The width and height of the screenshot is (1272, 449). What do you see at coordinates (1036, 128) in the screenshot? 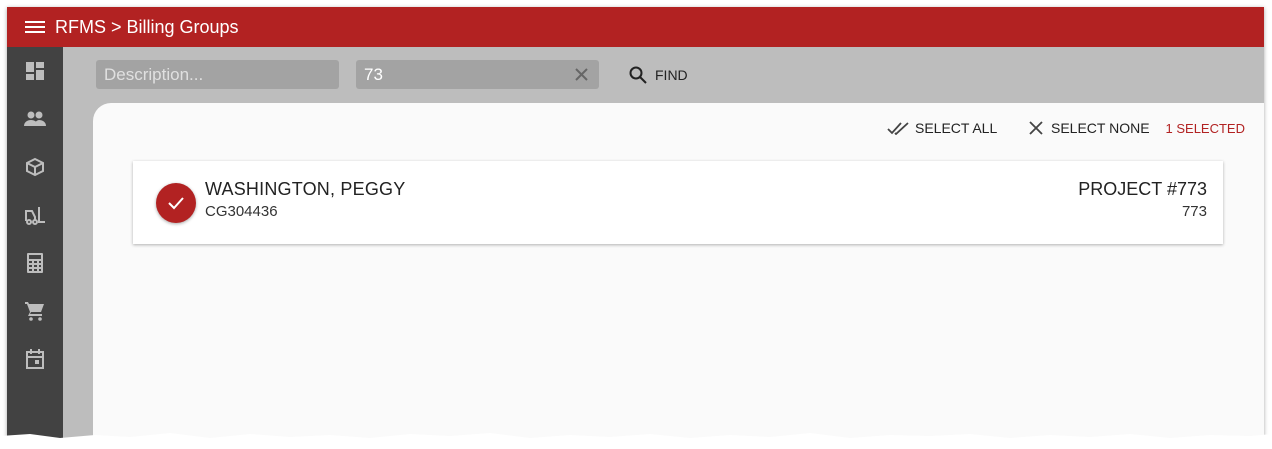
I see `close-icon` at bounding box center [1036, 128].